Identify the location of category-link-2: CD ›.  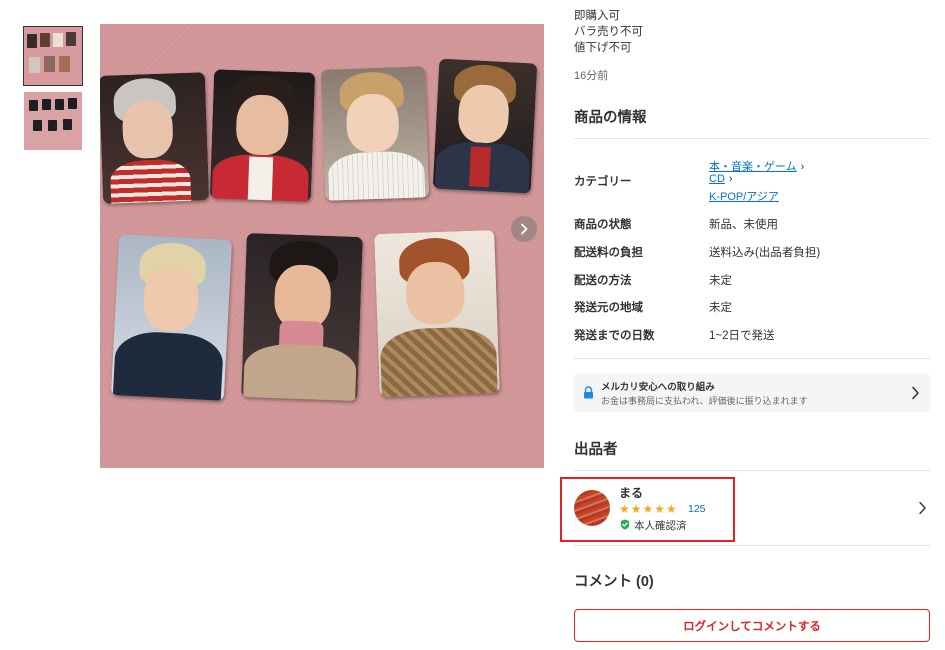
(721, 179).